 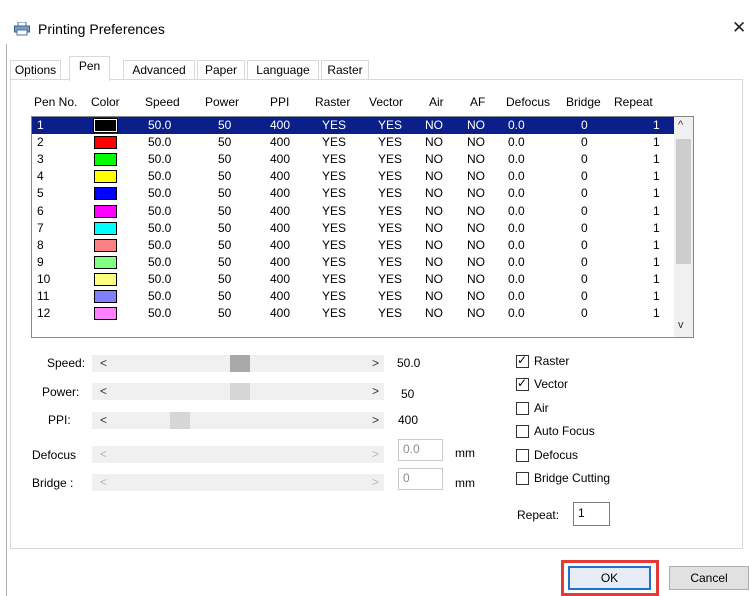 What do you see at coordinates (238, 420) in the screenshot?
I see `ppi-slider: < >` at bounding box center [238, 420].